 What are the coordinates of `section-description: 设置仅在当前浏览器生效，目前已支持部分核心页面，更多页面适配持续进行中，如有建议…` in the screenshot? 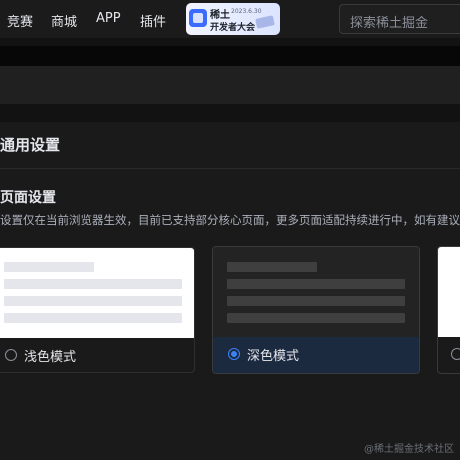 It's located at (230, 220).